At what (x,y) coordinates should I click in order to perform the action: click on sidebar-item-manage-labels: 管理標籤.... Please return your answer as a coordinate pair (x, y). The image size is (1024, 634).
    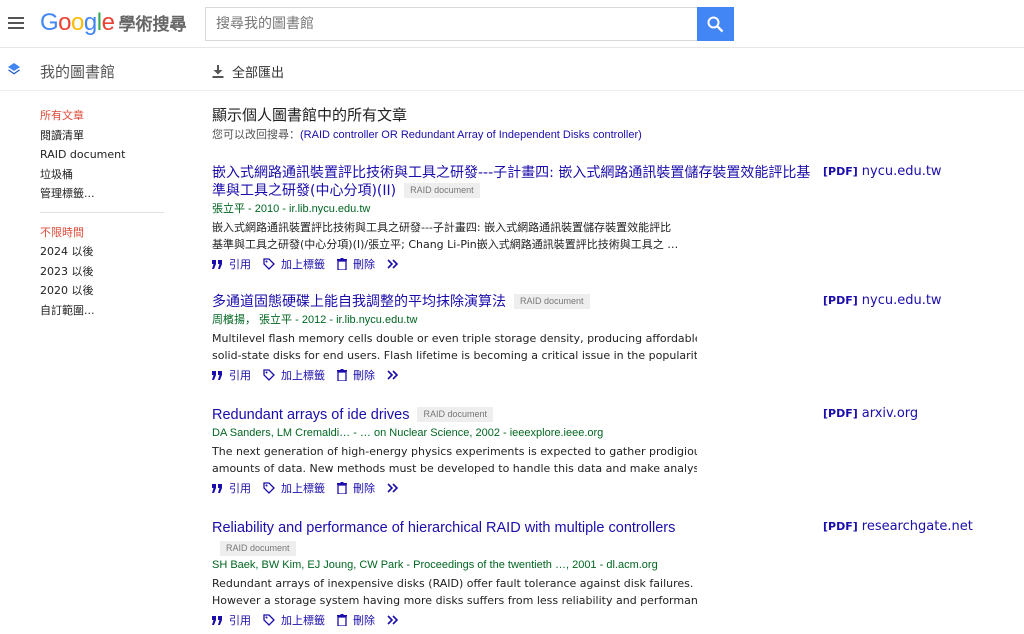
    Looking at the image, I should click on (105, 194).